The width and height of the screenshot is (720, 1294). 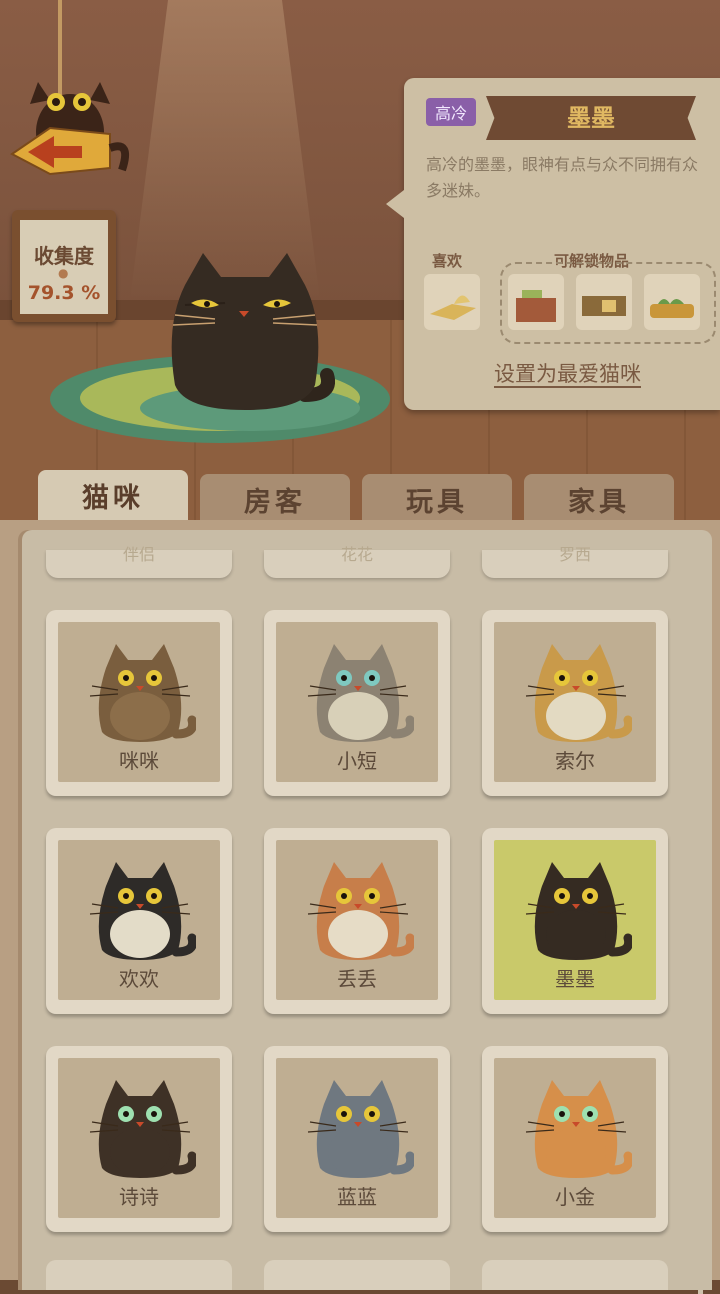 What do you see at coordinates (64, 293) in the screenshot?
I see `collection-value: 79.3 %` at bounding box center [64, 293].